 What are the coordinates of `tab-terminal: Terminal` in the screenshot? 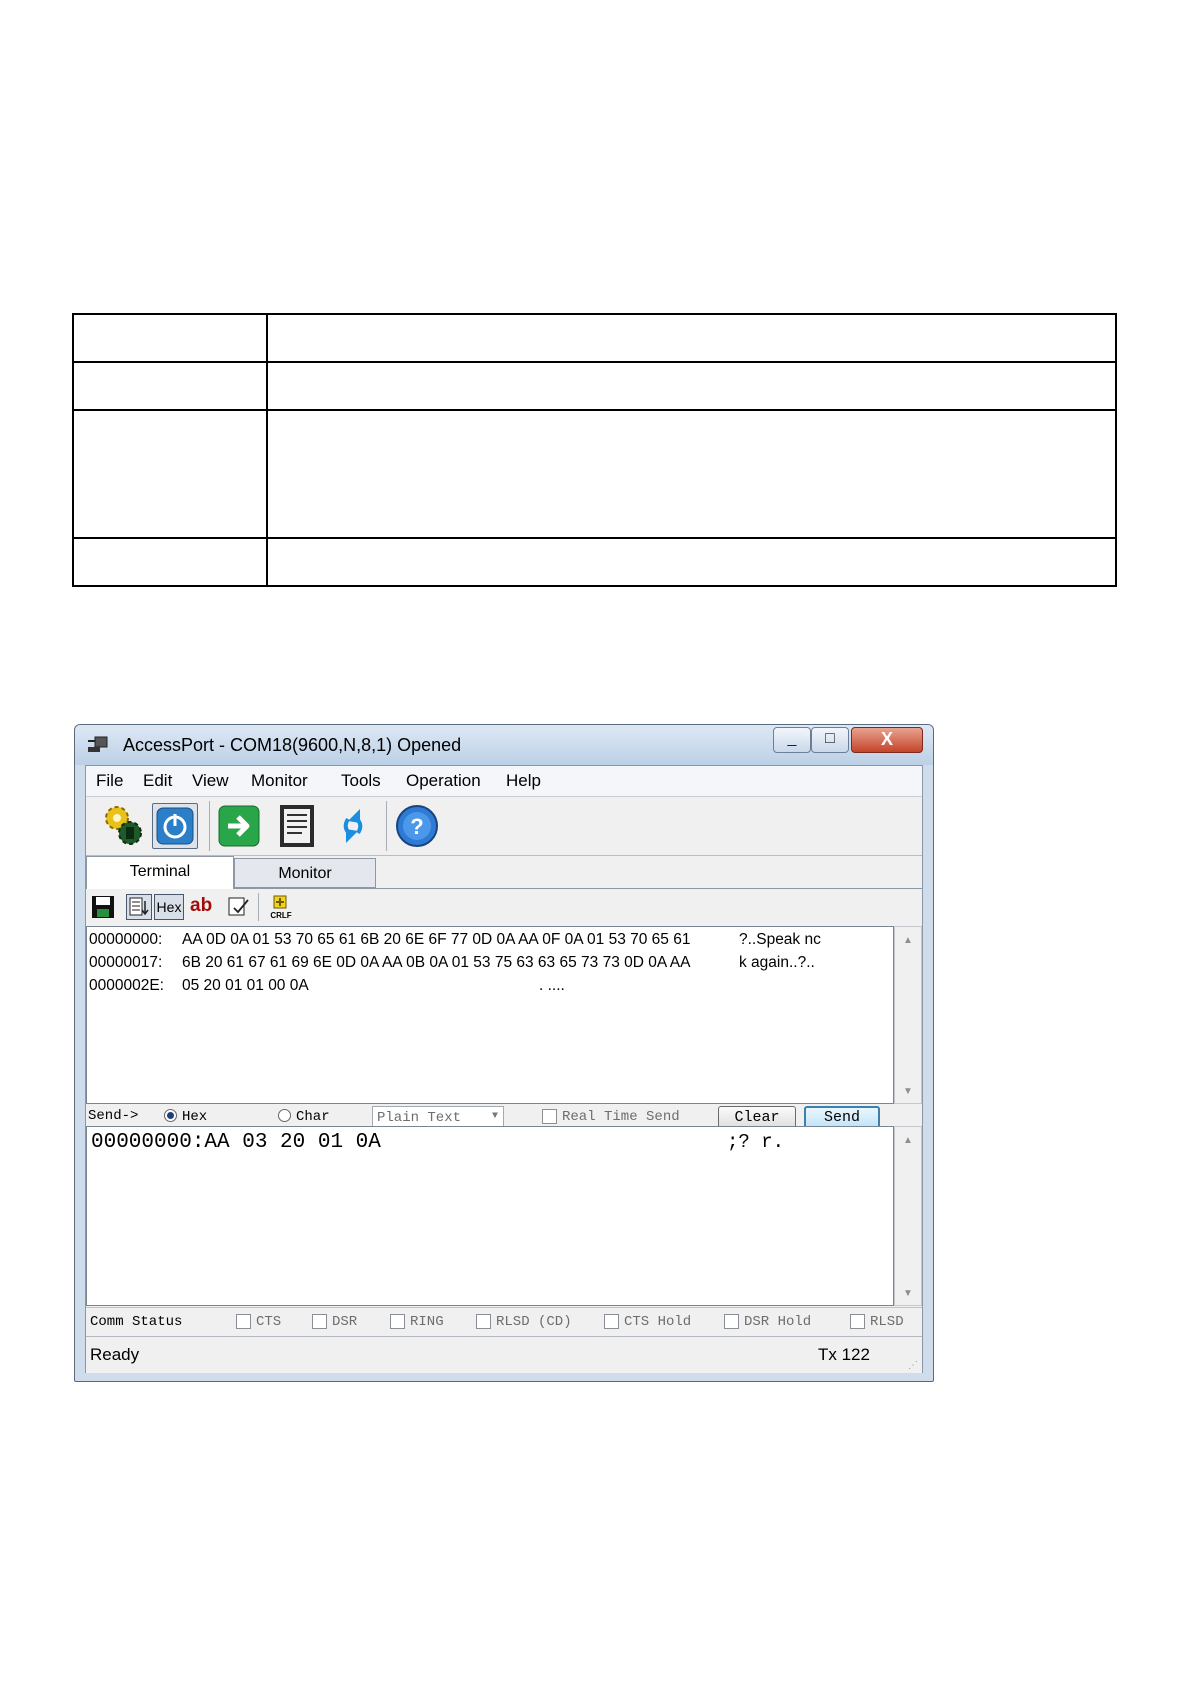 It's located at (160, 872).